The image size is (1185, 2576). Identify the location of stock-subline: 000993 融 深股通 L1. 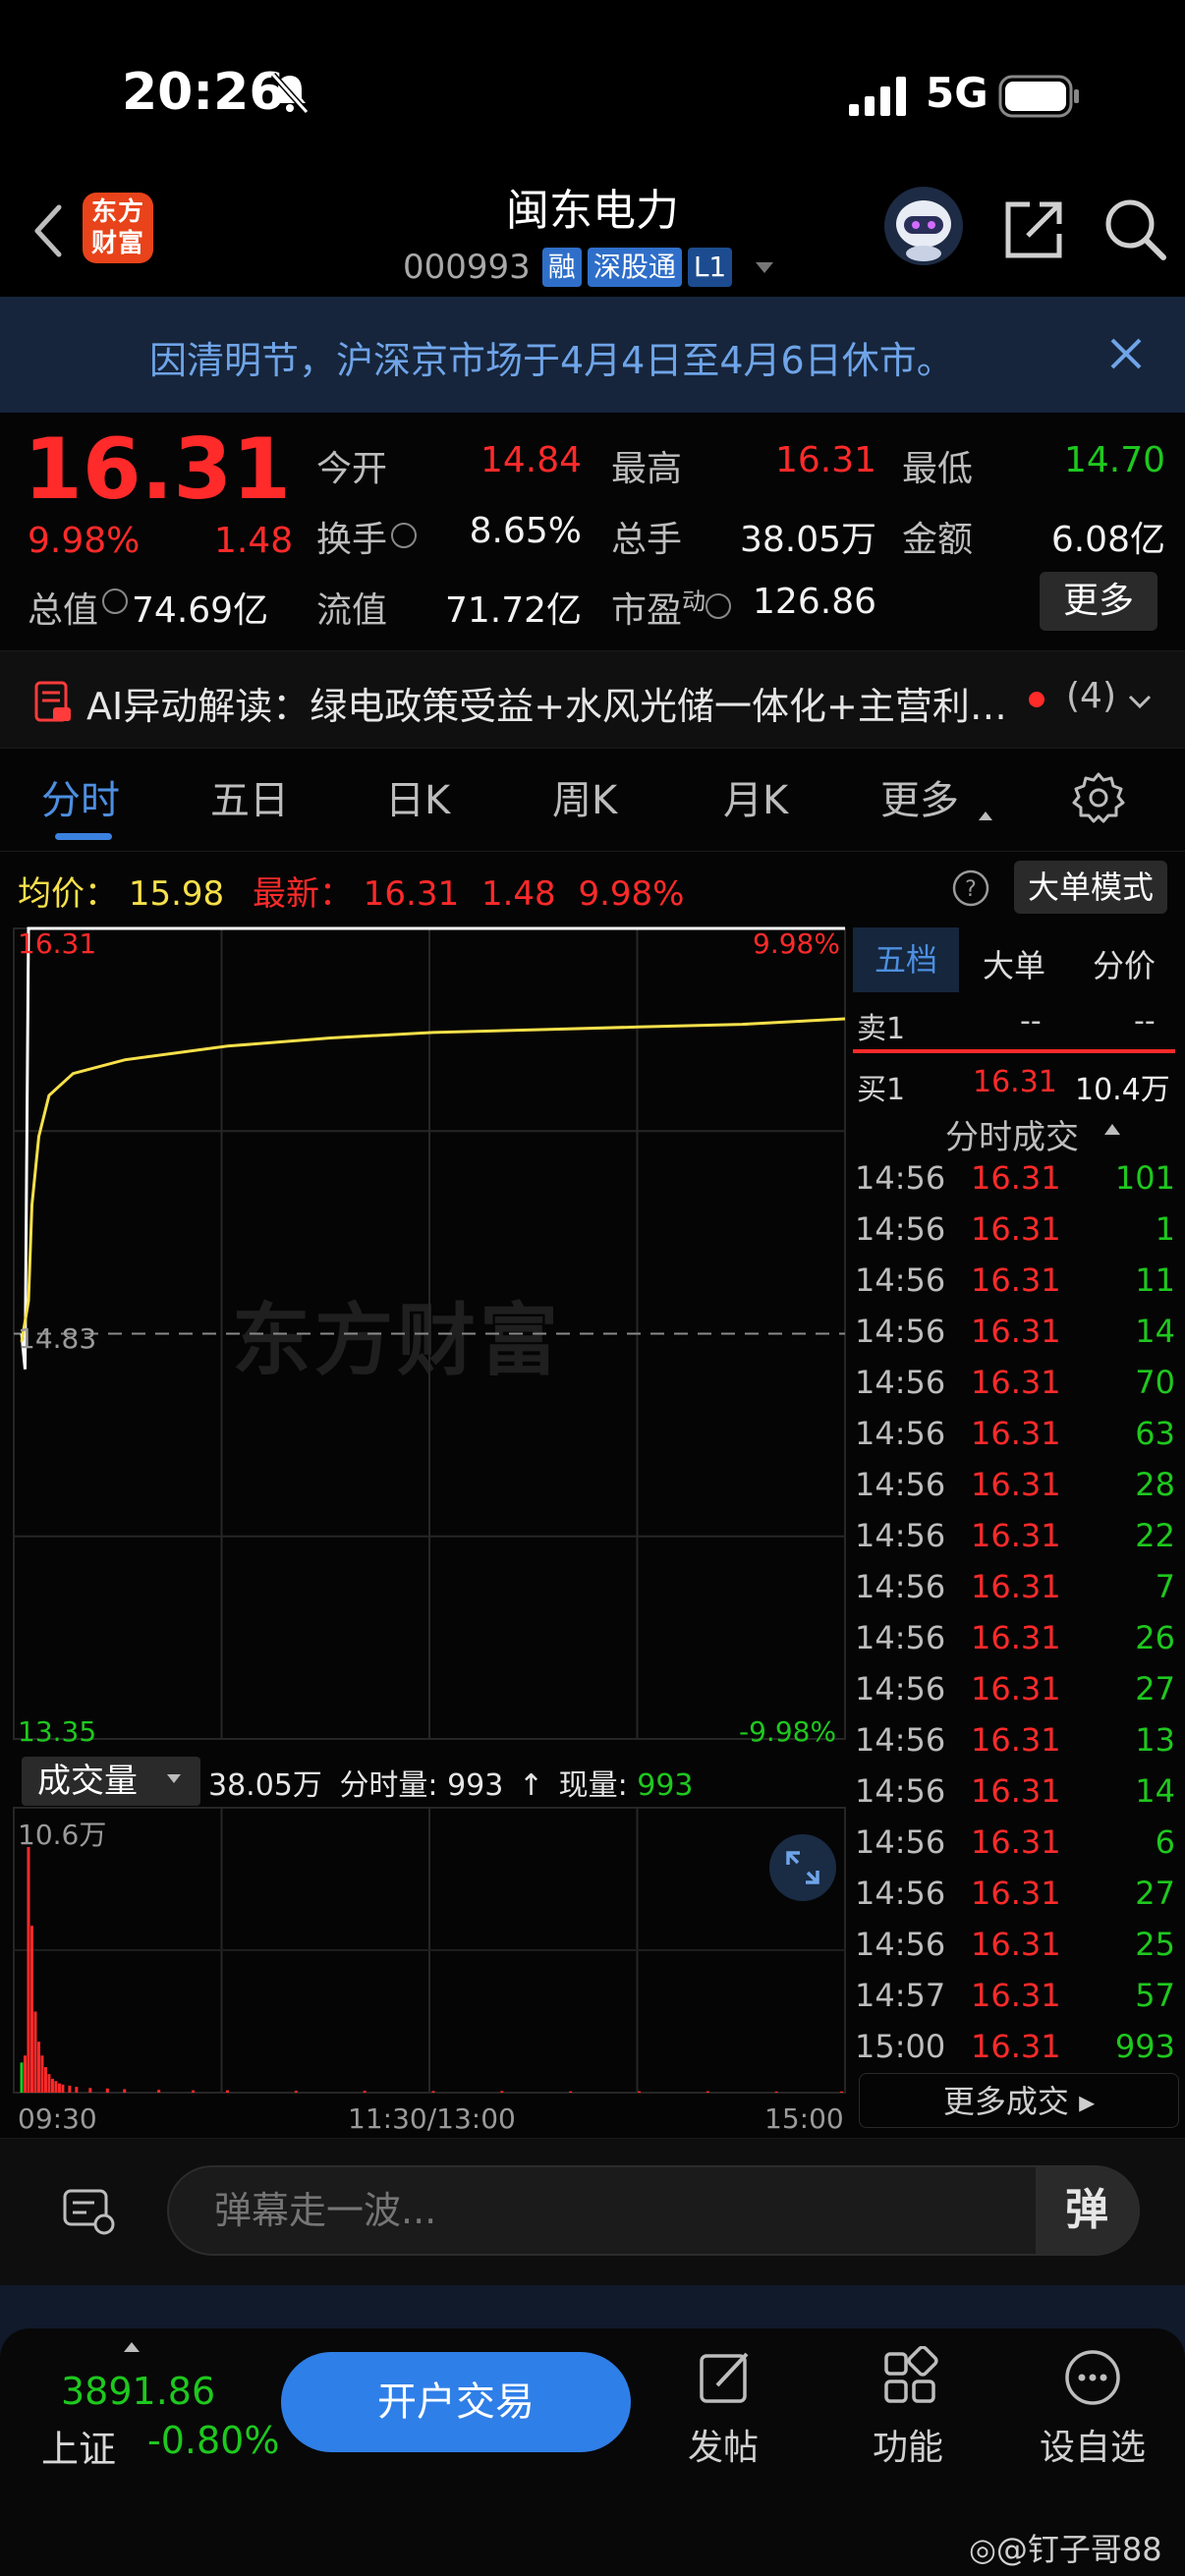
(589, 267).